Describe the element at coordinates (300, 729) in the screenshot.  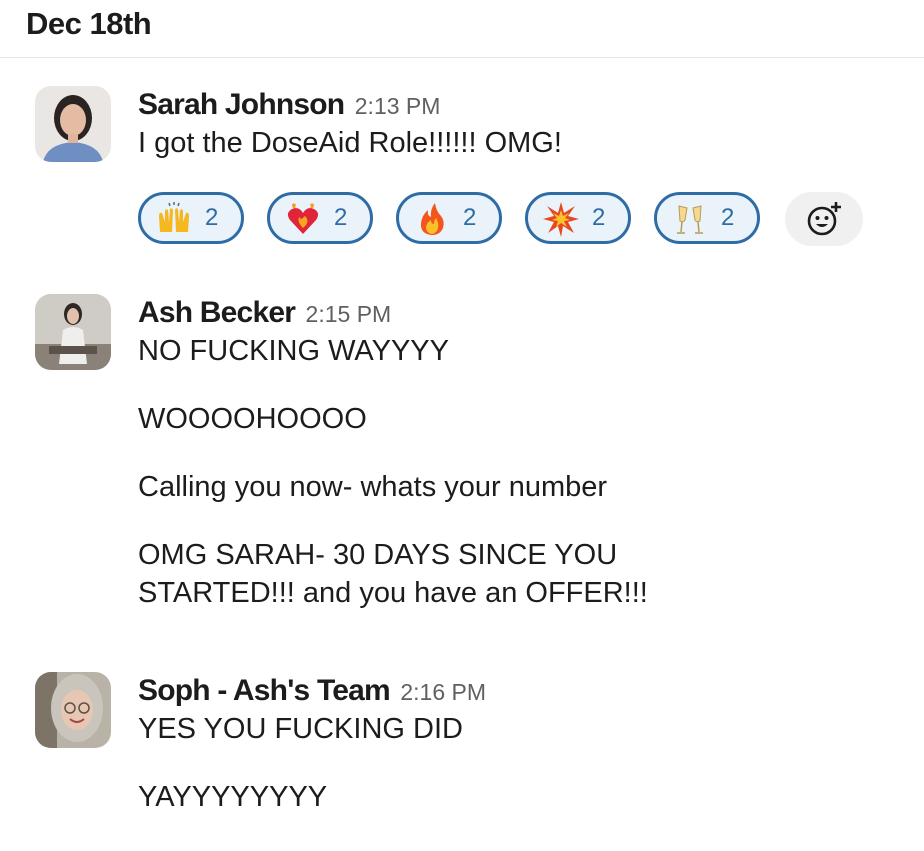
I see `message-text: YES YOU FUCKING DID` at that location.